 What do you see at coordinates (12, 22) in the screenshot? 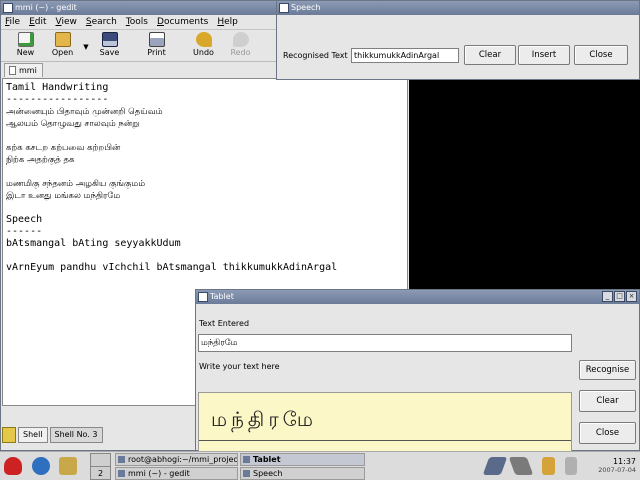
I see `menu-file: File` at bounding box center [12, 22].